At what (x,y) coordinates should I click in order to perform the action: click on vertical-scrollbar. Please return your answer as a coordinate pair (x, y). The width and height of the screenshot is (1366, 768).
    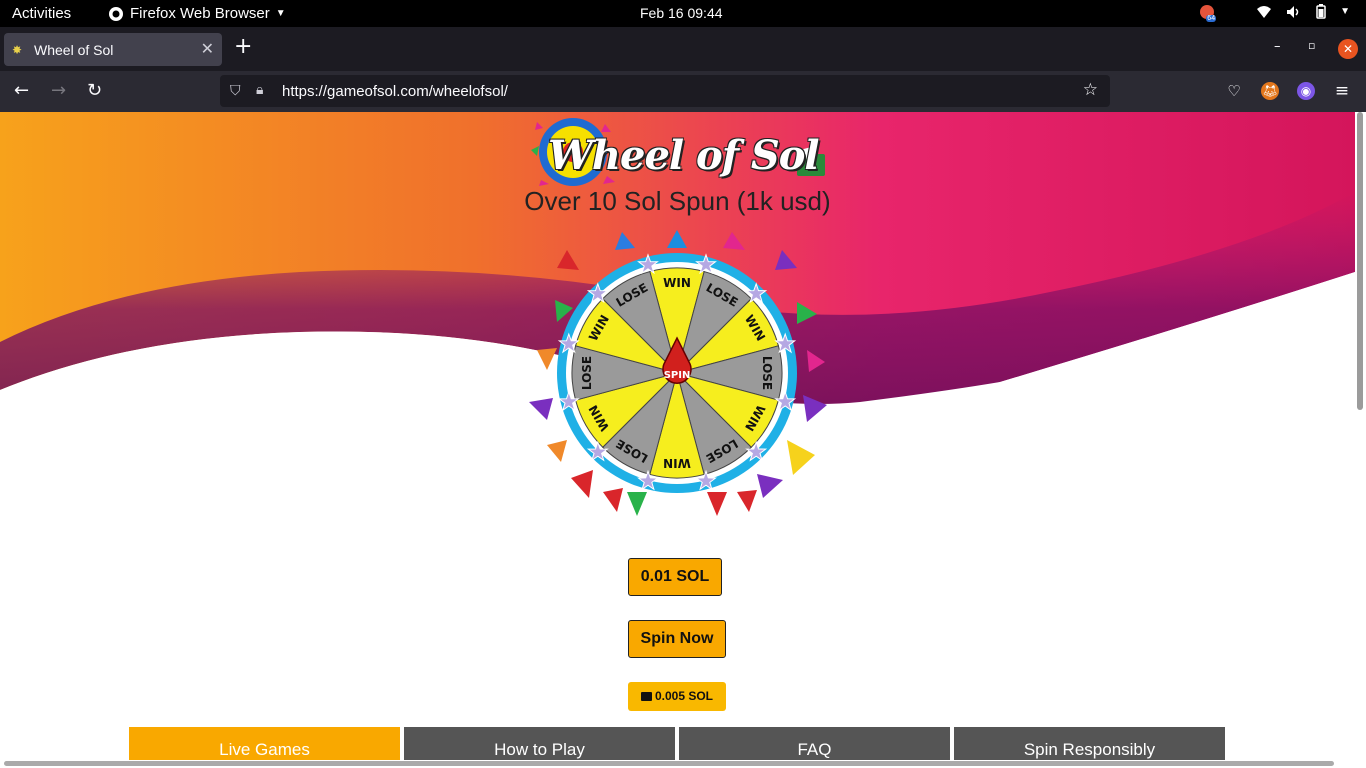
    Looking at the image, I should click on (1360, 440).